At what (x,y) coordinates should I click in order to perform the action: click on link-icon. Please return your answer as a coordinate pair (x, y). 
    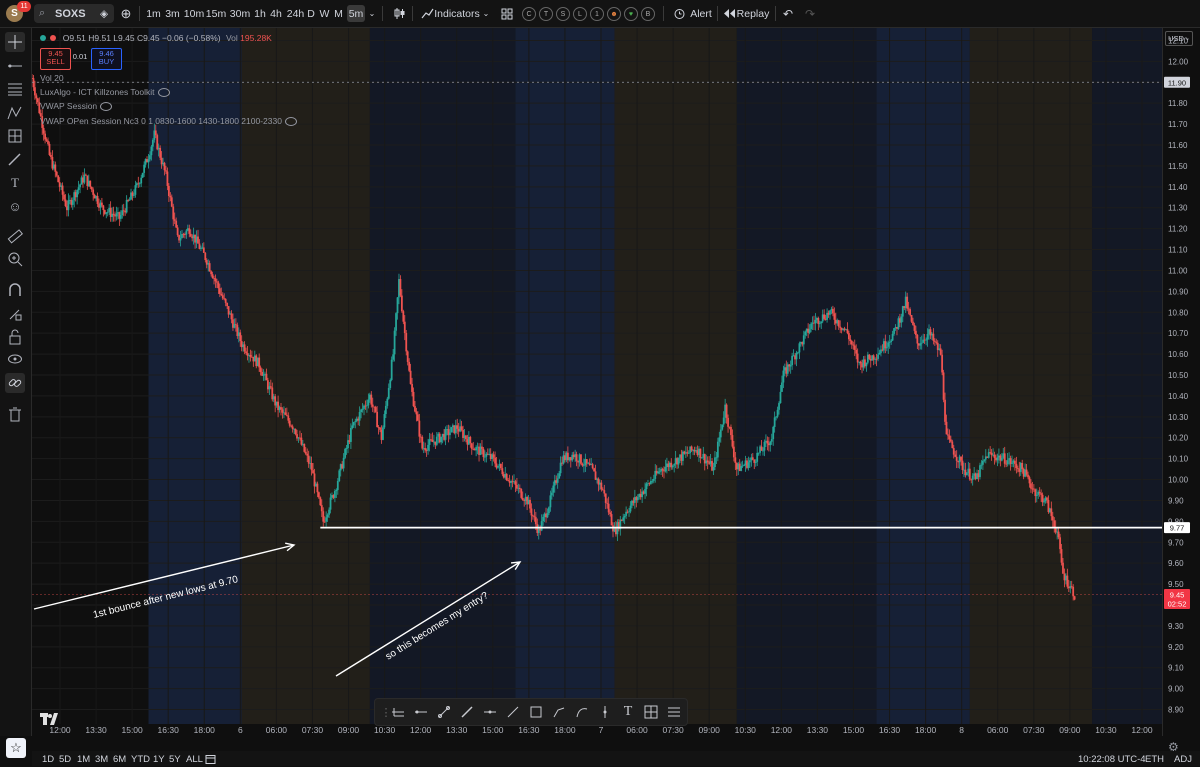
    Looking at the image, I should click on (15, 383).